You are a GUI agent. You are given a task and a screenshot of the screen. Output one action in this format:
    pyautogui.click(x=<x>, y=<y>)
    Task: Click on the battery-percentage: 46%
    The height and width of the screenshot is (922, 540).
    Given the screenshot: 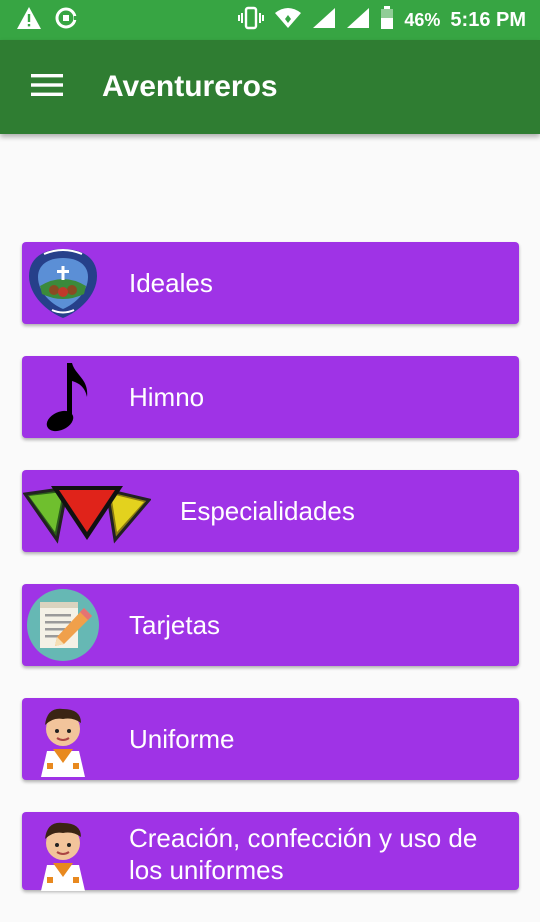 What is the action you would take?
    pyautogui.click(x=422, y=19)
    